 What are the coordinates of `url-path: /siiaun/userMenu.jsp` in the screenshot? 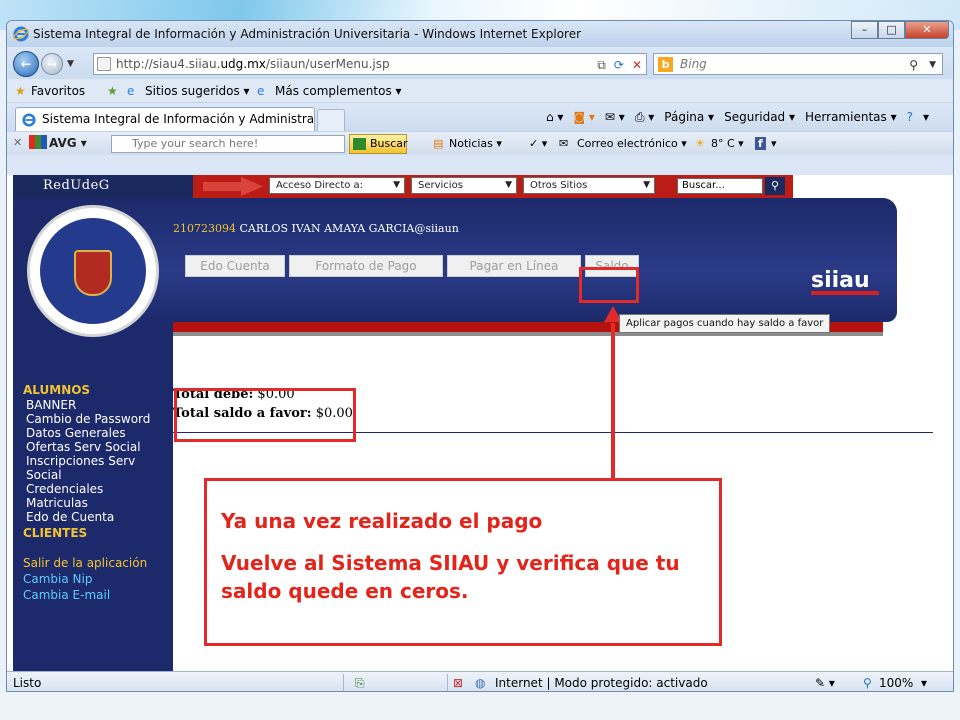 It's located at (327, 64).